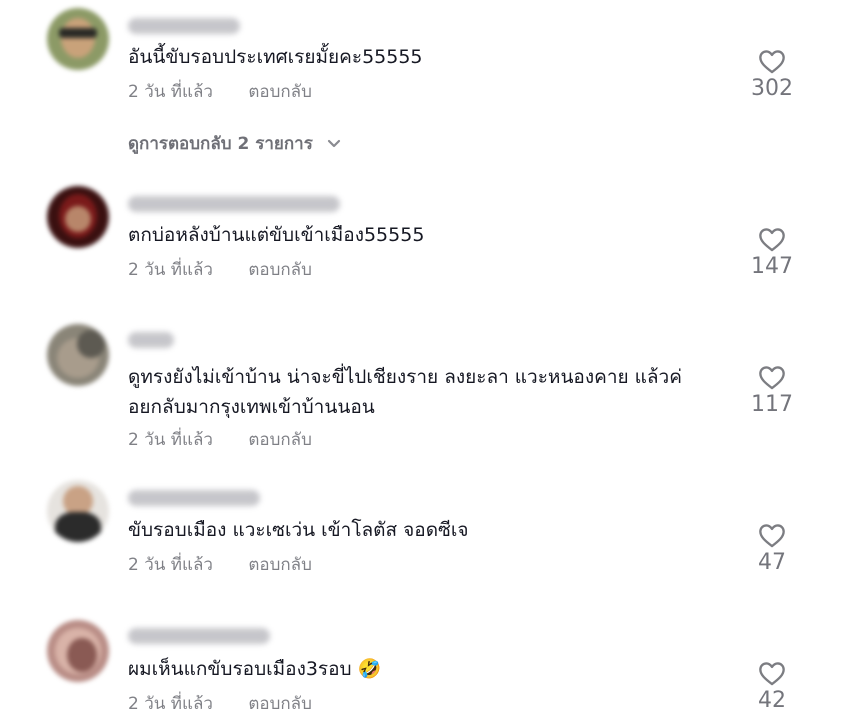 This screenshot has width=846, height=728. What do you see at coordinates (772, 266) in the screenshot?
I see `like-count: 147` at bounding box center [772, 266].